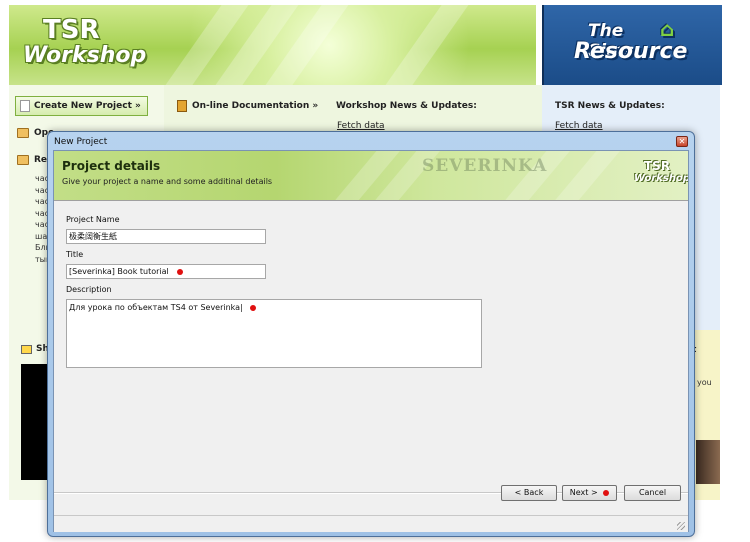  What do you see at coordinates (632, 45) in the screenshot?
I see `sims-resource-header: The Sims Resource ⌂` at bounding box center [632, 45].